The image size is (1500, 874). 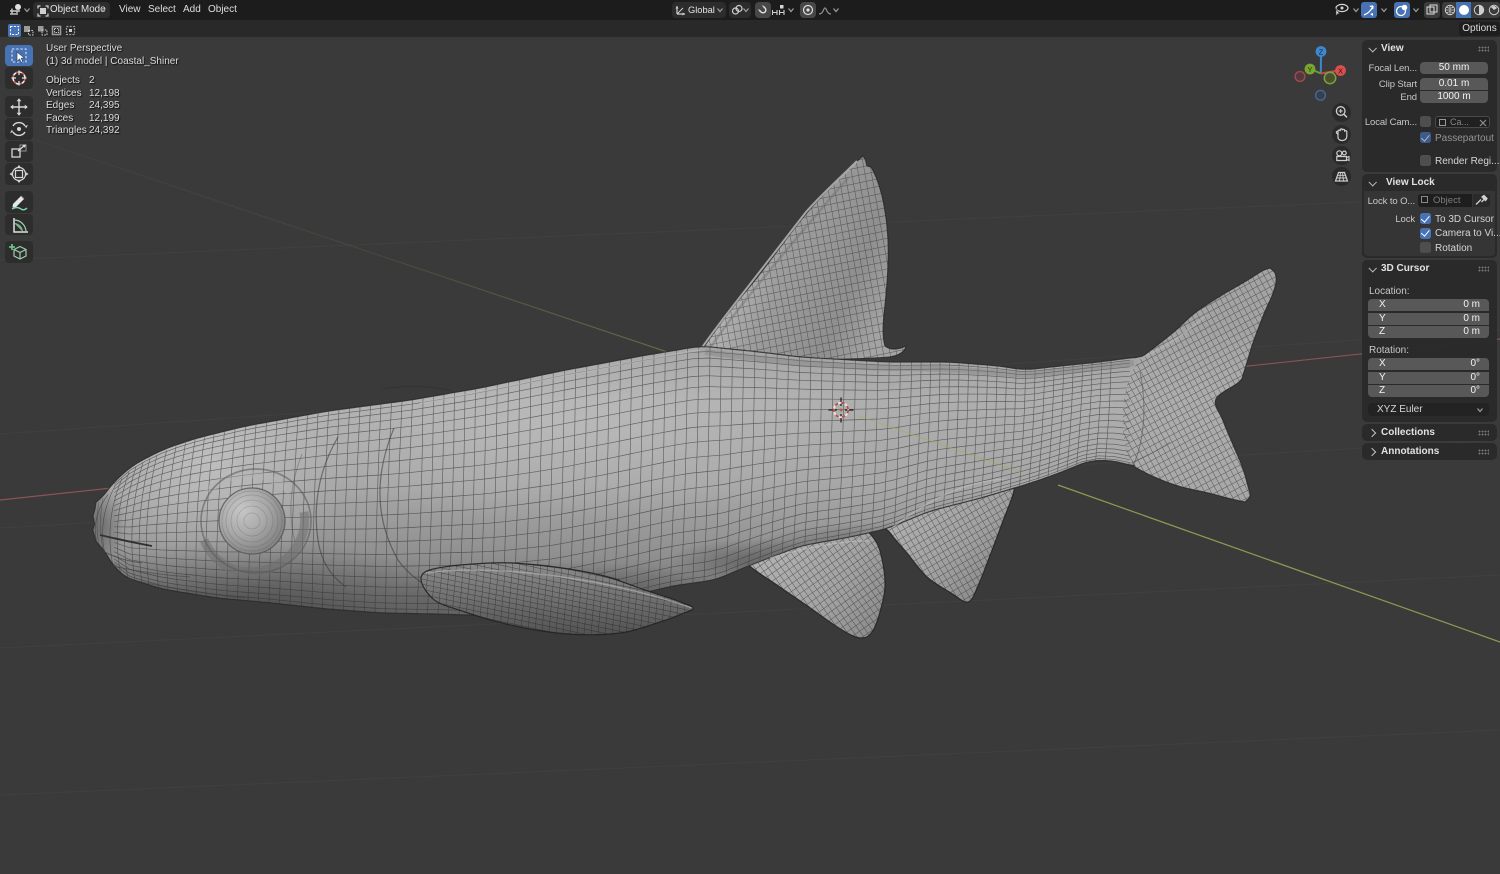 What do you see at coordinates (1309, 69) in the screenshot?
I see `svg-text: Y` at bounding box center [1309, 69].